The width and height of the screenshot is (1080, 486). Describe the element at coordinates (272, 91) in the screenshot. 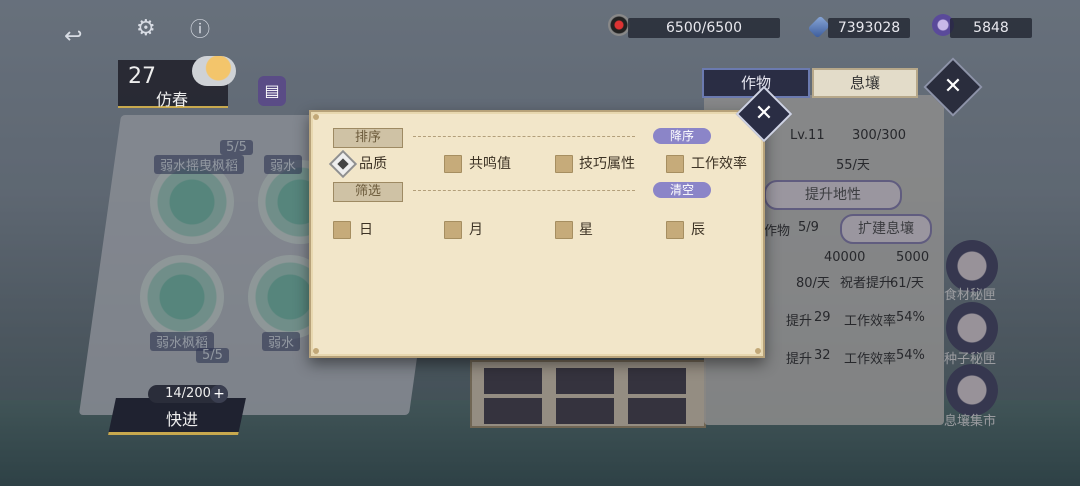

I see `book-icon: ▤` at that location.